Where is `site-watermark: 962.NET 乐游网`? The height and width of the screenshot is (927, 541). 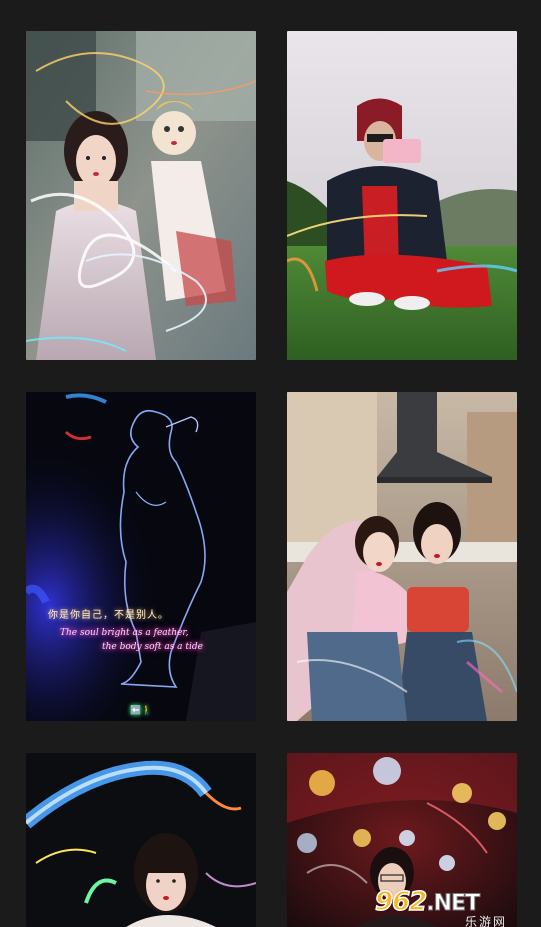 site-watermark: 962.NET 乐游网 is located at coordinates (443, 906).